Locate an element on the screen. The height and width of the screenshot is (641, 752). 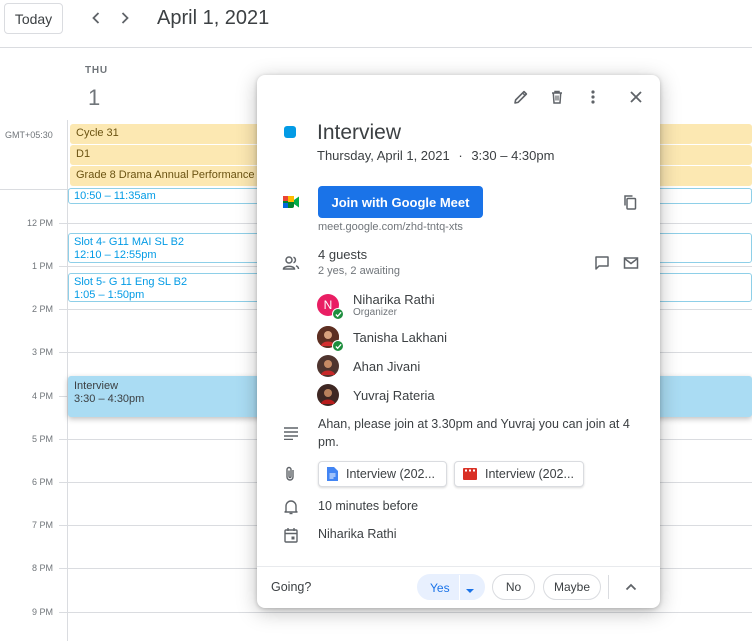
chat-guests-button is located at coordinates (602, 263).